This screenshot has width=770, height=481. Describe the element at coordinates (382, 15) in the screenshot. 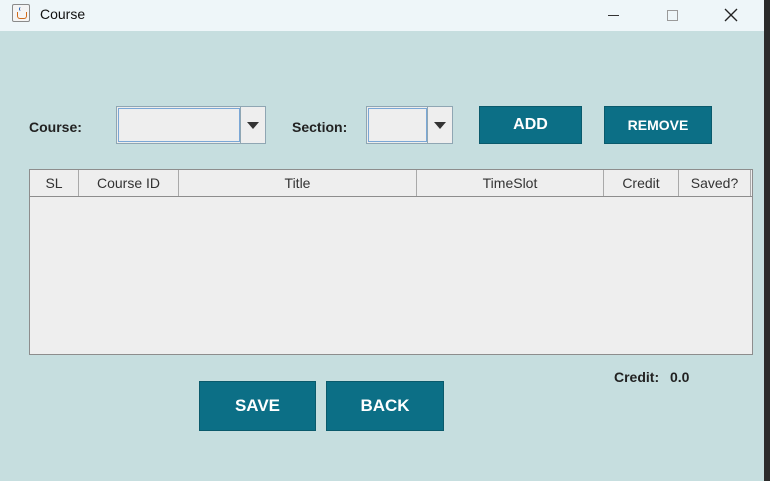

I see `title-bar: Course` at that location.